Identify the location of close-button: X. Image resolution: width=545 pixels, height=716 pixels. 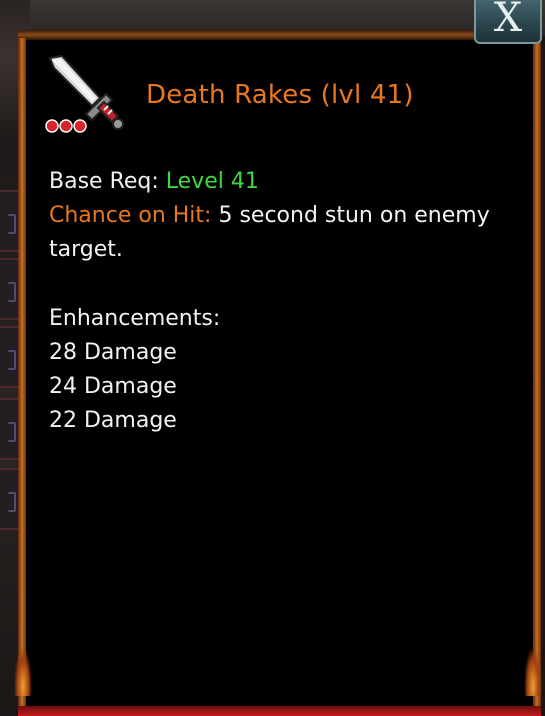
(508, 22).